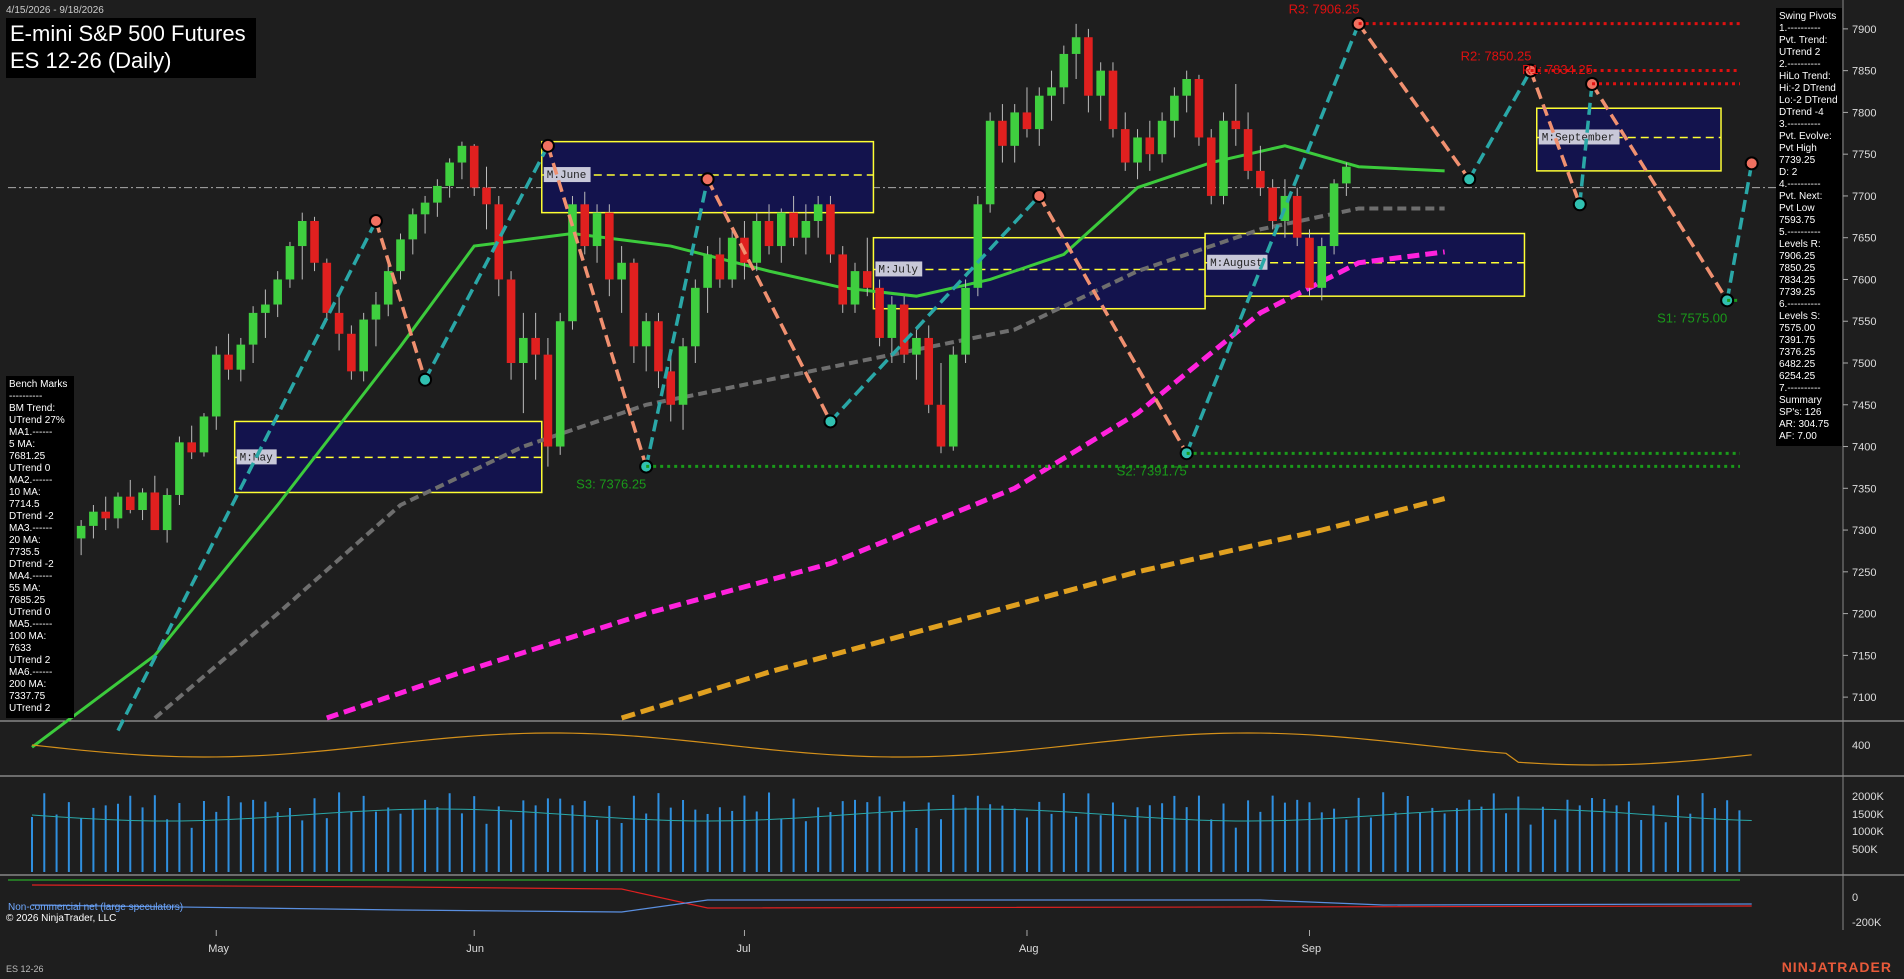 Image resolution: width=1904 pixels, height=979 pixels. Describe the element at coordinates (218, 949) in the screenshot. I see `month-label: May` at that location.